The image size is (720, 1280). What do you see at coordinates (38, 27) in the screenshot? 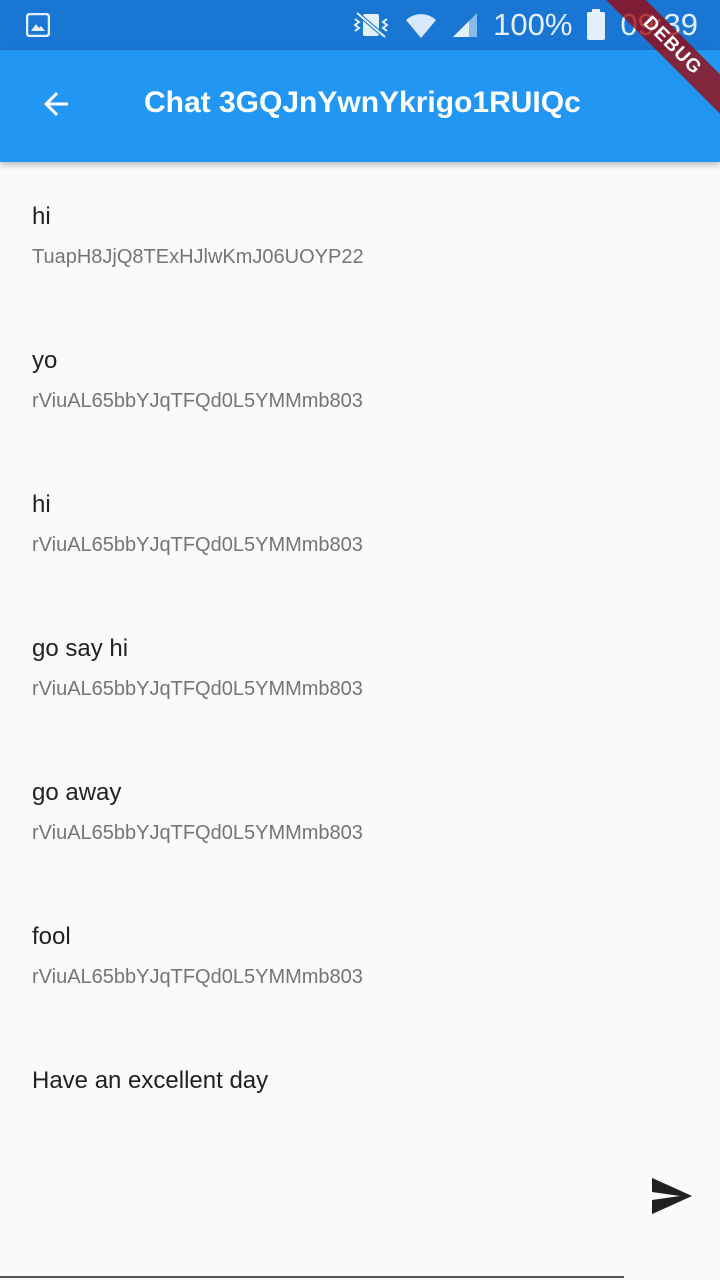
I see `image-icon` at bounding box center [38, 27].